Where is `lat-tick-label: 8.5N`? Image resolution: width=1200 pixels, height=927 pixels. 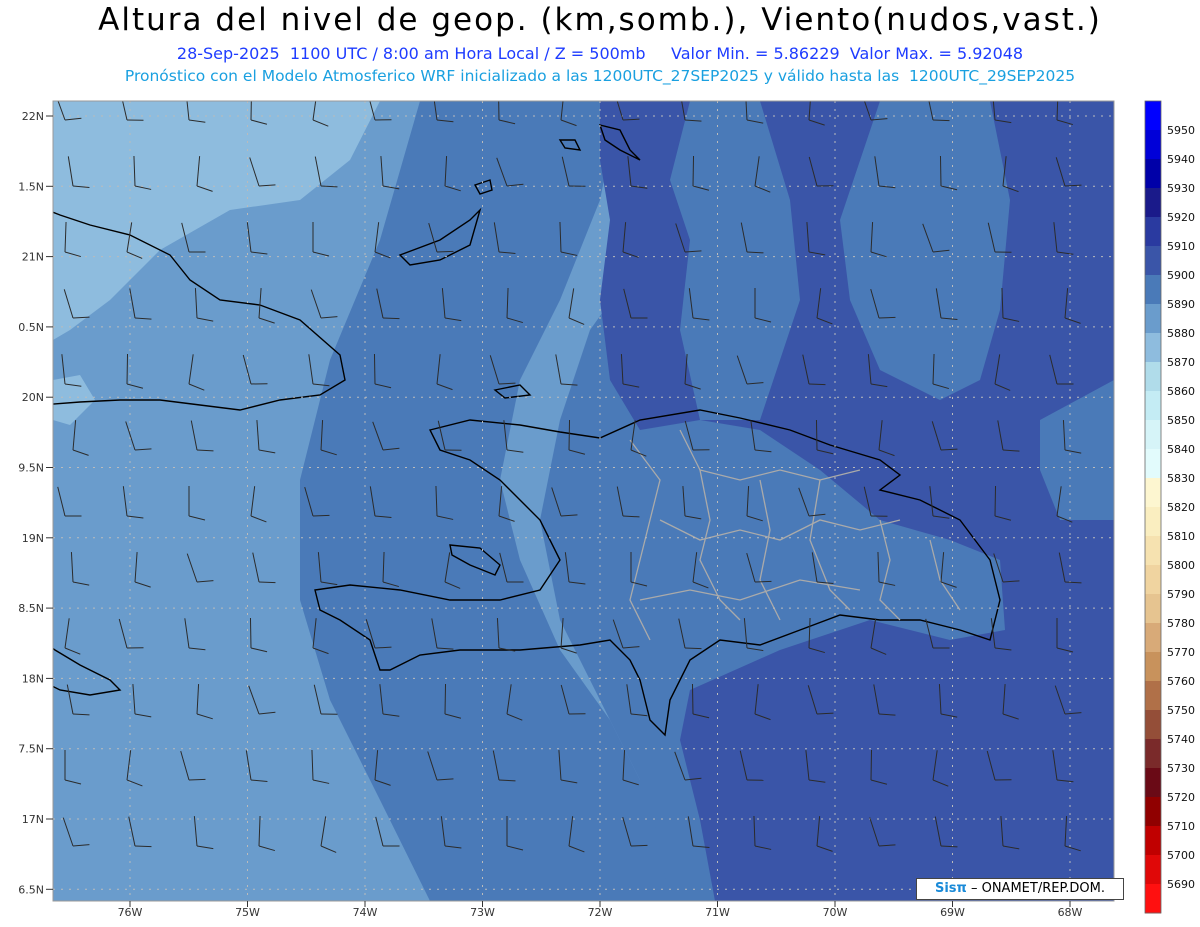 lat-tick-label: 8.5N is located at coordinates (31, 608).